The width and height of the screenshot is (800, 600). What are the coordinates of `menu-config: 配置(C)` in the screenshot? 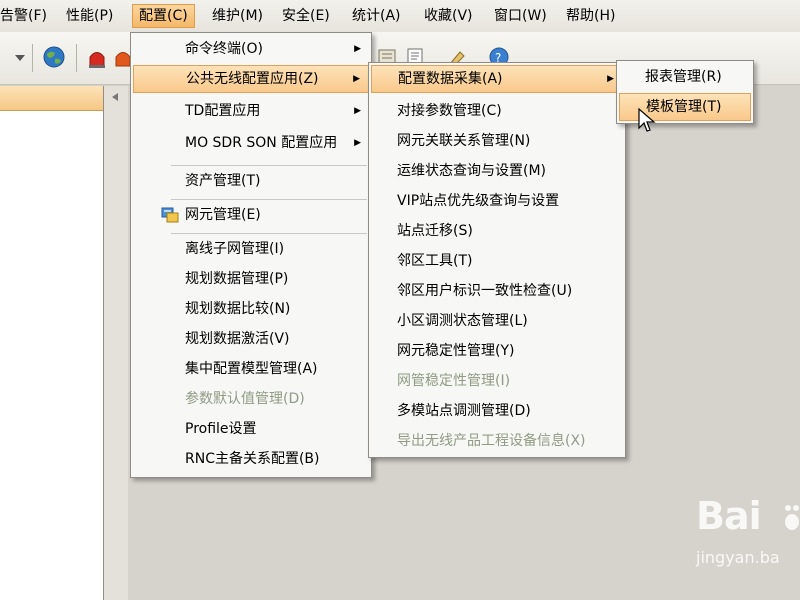 It's located at (163, 16).